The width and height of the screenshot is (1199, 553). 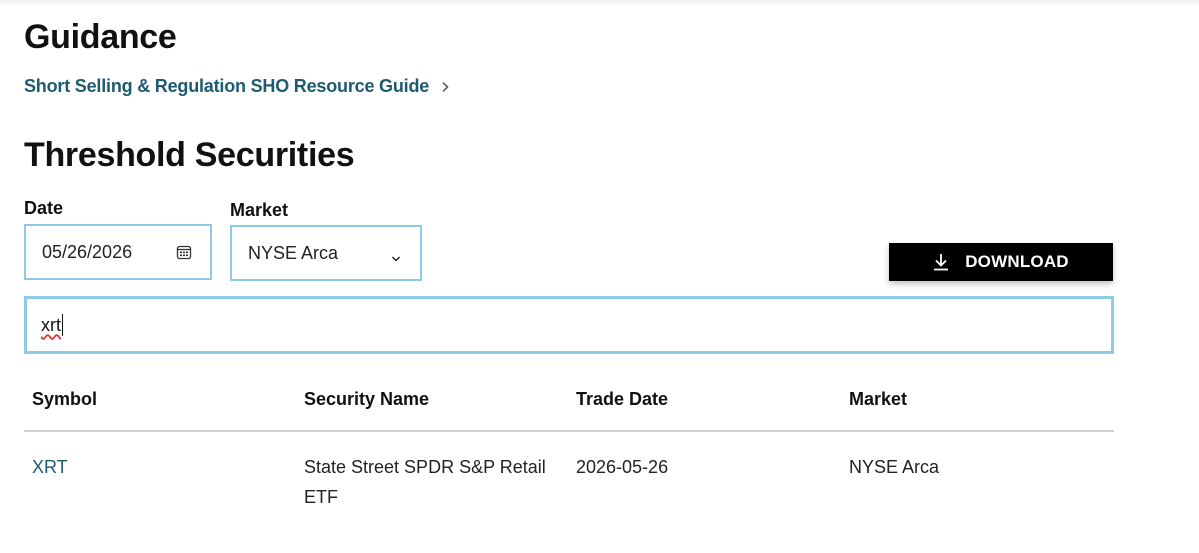 I want to click on download-button-label: DOWNLOAD, so click(x=1017, y=261).